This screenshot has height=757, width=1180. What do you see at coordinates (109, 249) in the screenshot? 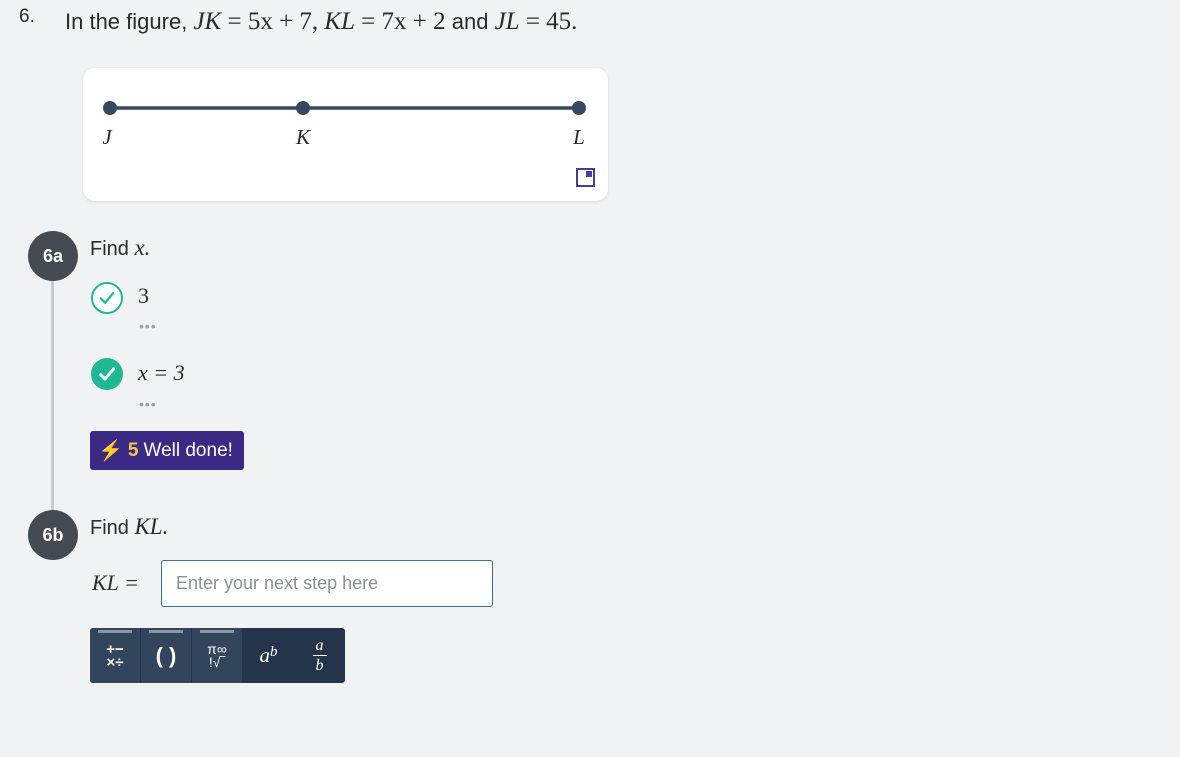
I see `prompt-6a-label: Find` at bounding box center [109, 249].